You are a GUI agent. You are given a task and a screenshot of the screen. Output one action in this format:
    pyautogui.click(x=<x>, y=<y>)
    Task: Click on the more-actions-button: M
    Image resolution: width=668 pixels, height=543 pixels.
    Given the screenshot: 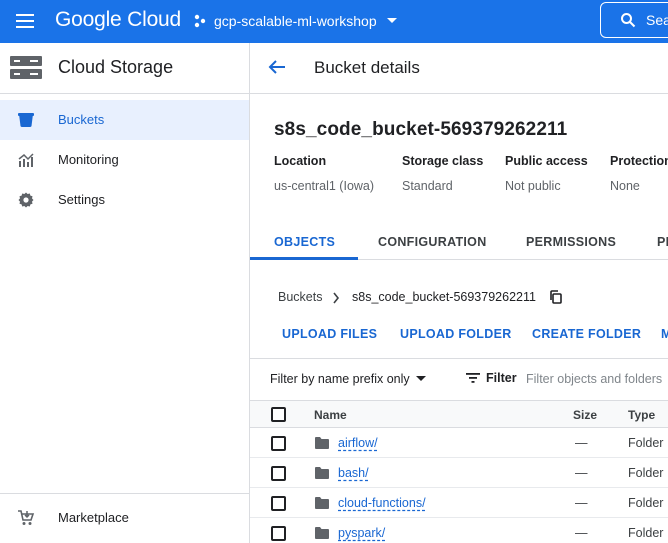 What is the action you would take?
    pyautogui.click(x=664, y=334)
    